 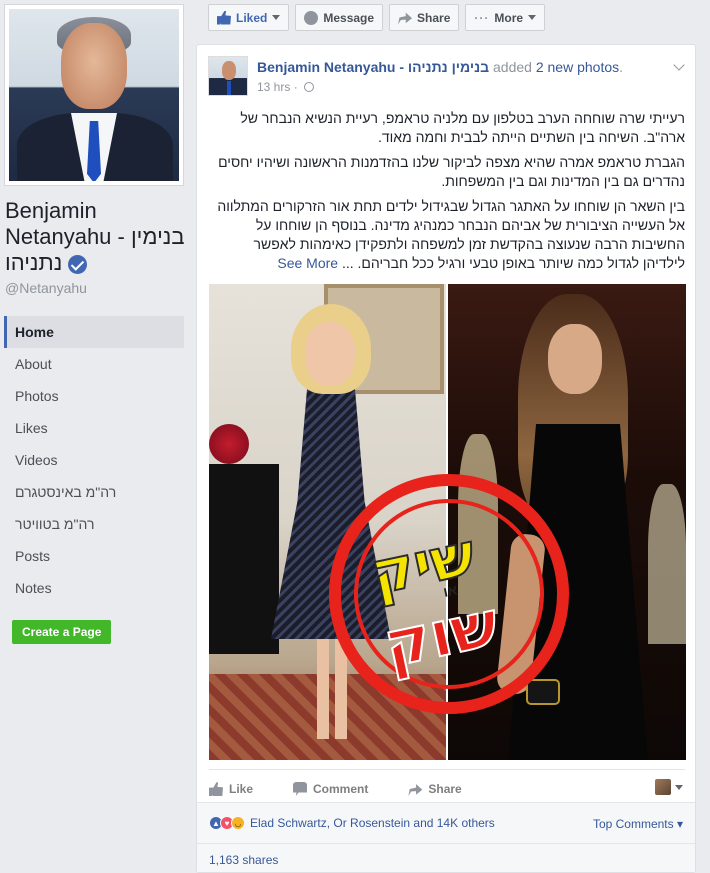 I want to click on message-label: Message, so click(x=349, y=17).